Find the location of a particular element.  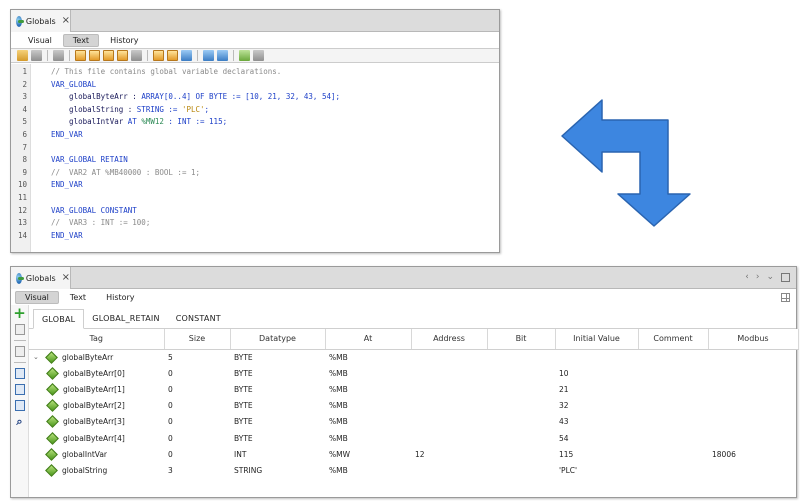

tag-cell: globalByteArr[3] is located at coordinates (96, 422).